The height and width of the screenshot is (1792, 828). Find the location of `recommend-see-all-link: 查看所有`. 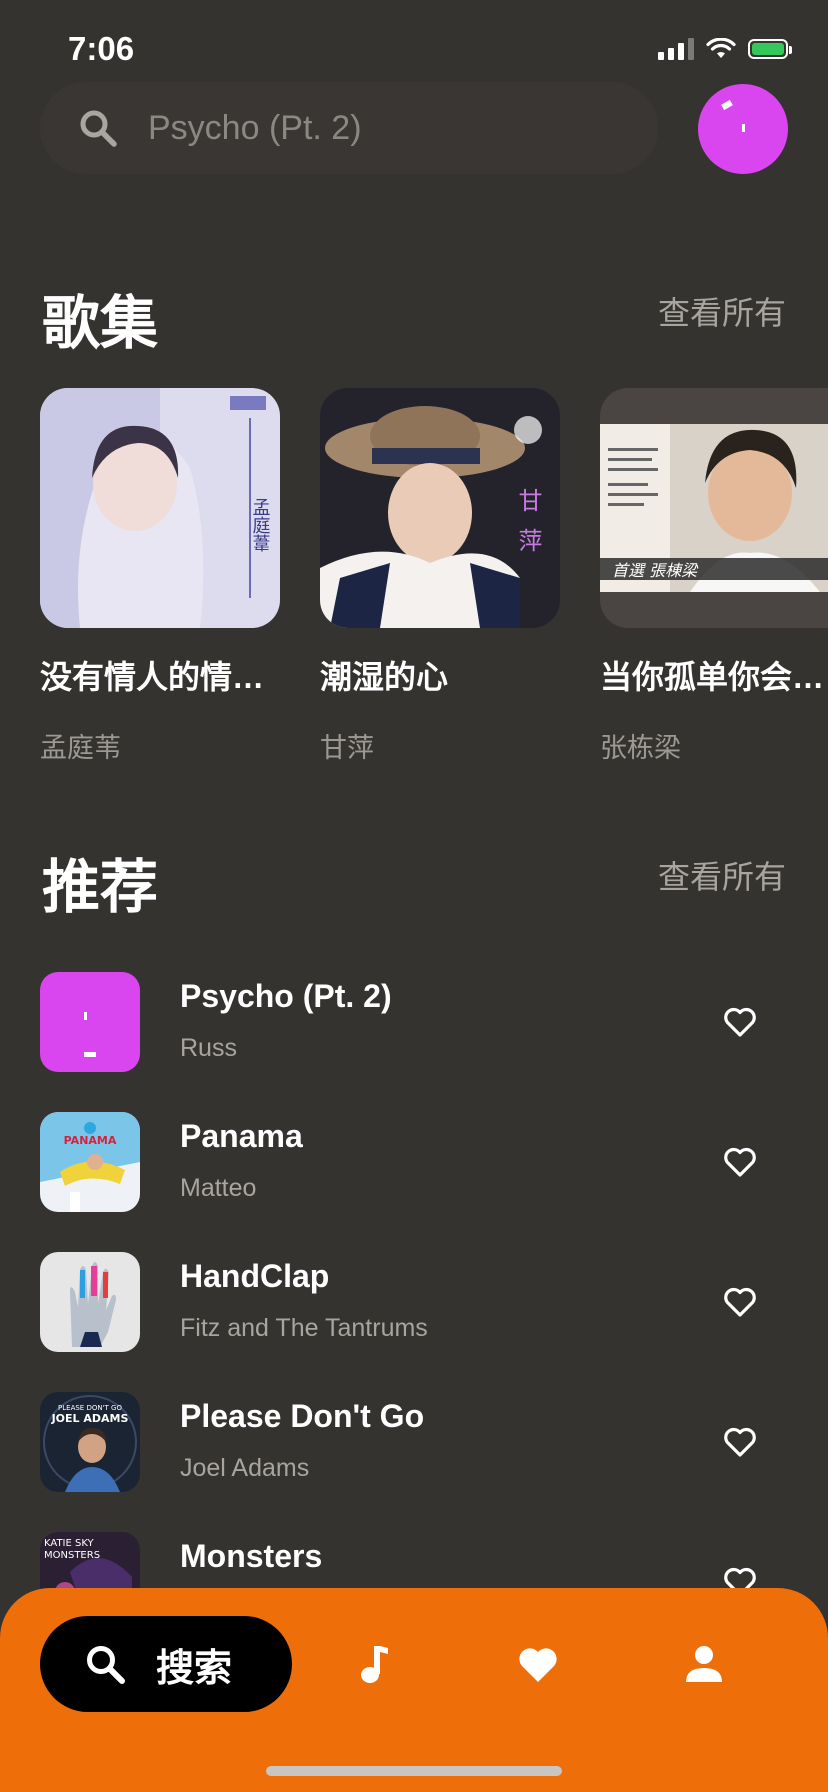

recommend-see-all-link: 查看所有 is located at coordinates (722, 875).